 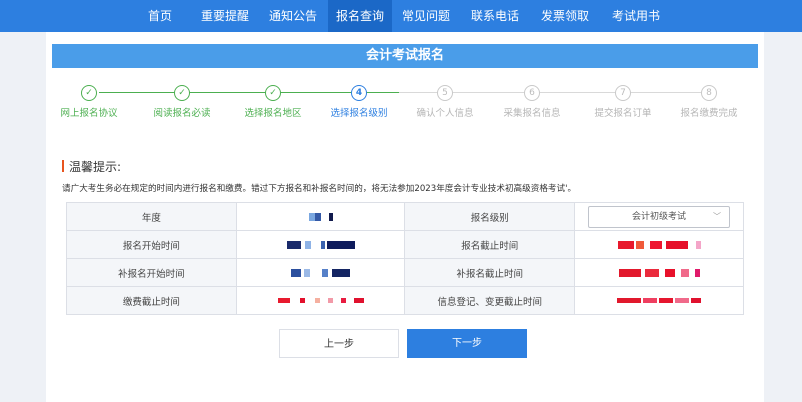 I want to click on step-1: ✓ 网上报名协议, so click(x=89, y=100).